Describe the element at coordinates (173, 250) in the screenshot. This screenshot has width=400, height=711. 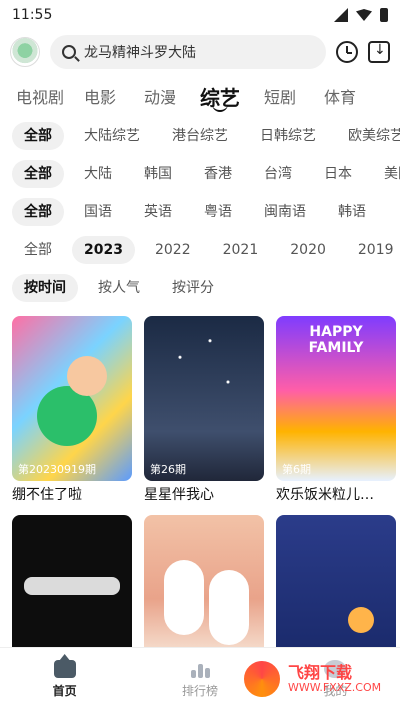
I see `filter-year-2022: 2022` at that location.